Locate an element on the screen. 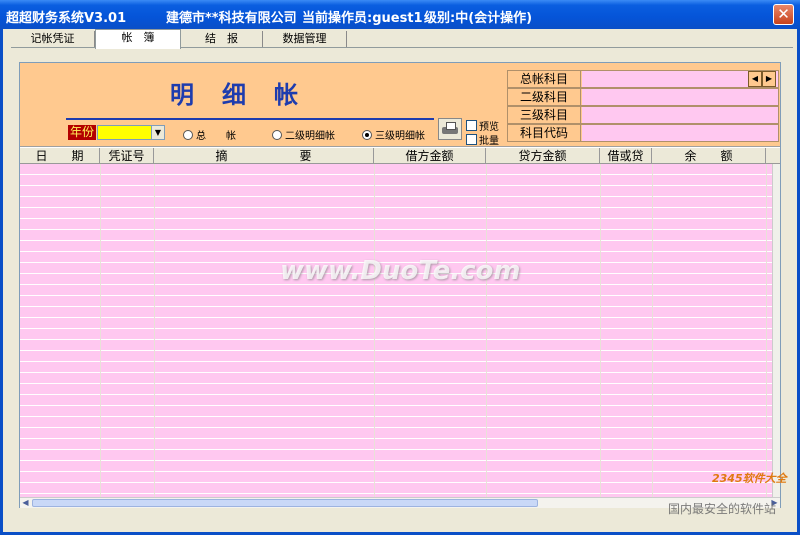  chevron-down-icon: ▼ is located at coordinates (157, 132).